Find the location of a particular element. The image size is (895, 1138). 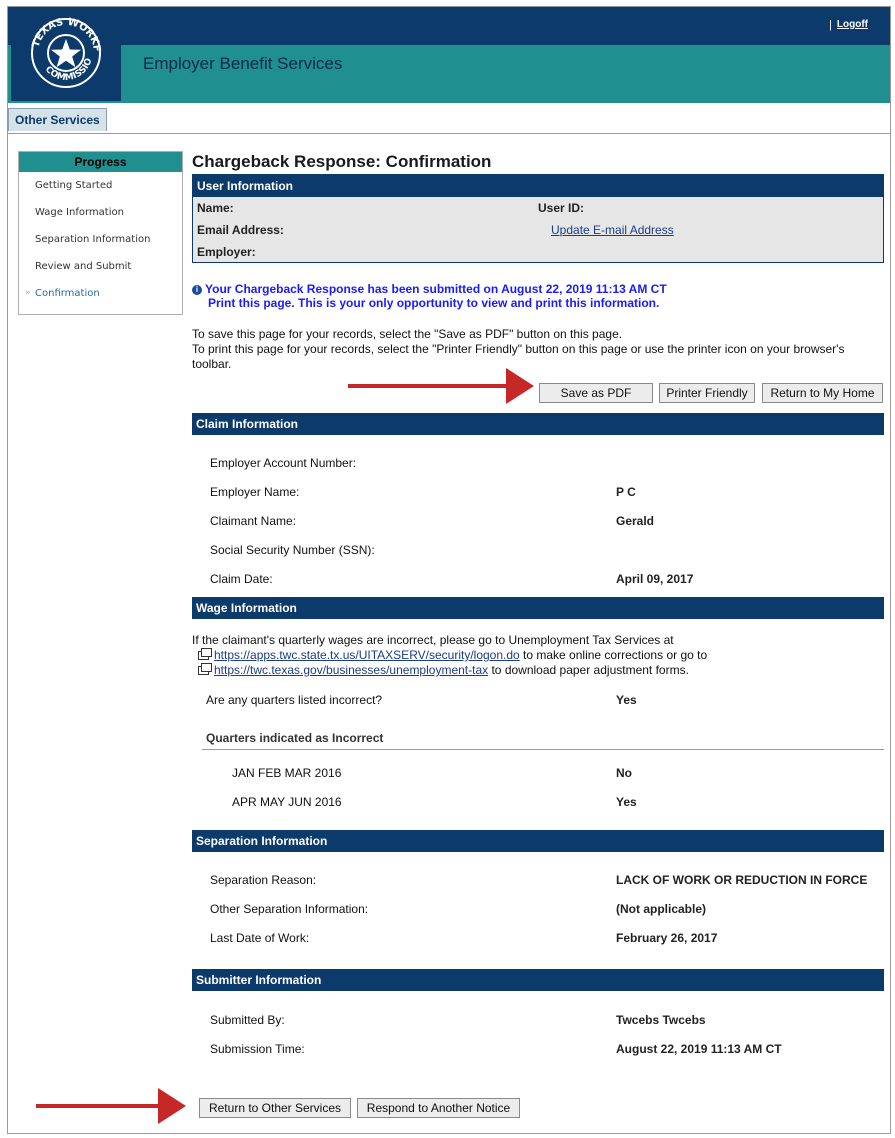

last-date-of-work-label: Last Date of Work: is located at coordinates (260, 938).